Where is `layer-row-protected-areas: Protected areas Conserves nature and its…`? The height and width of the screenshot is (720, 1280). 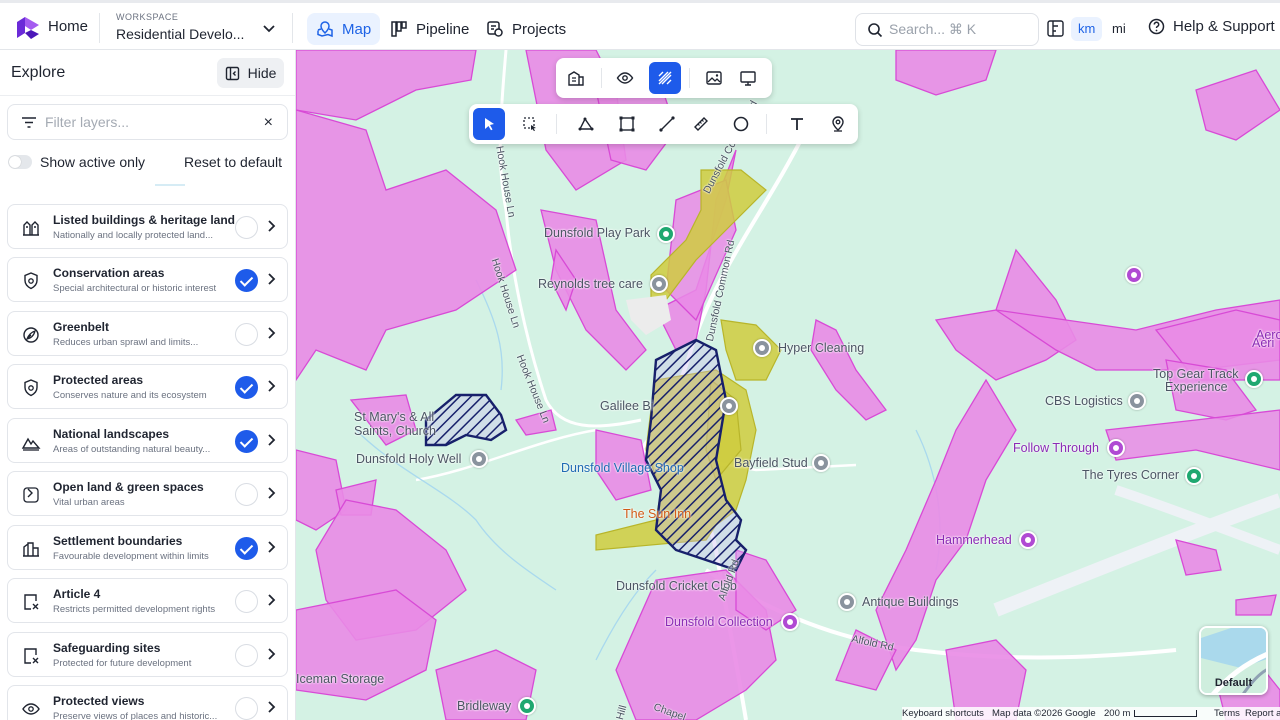 layer-row-protected-areas: Protected areas Conserves nature and its… is located at coordinates (147, 386).